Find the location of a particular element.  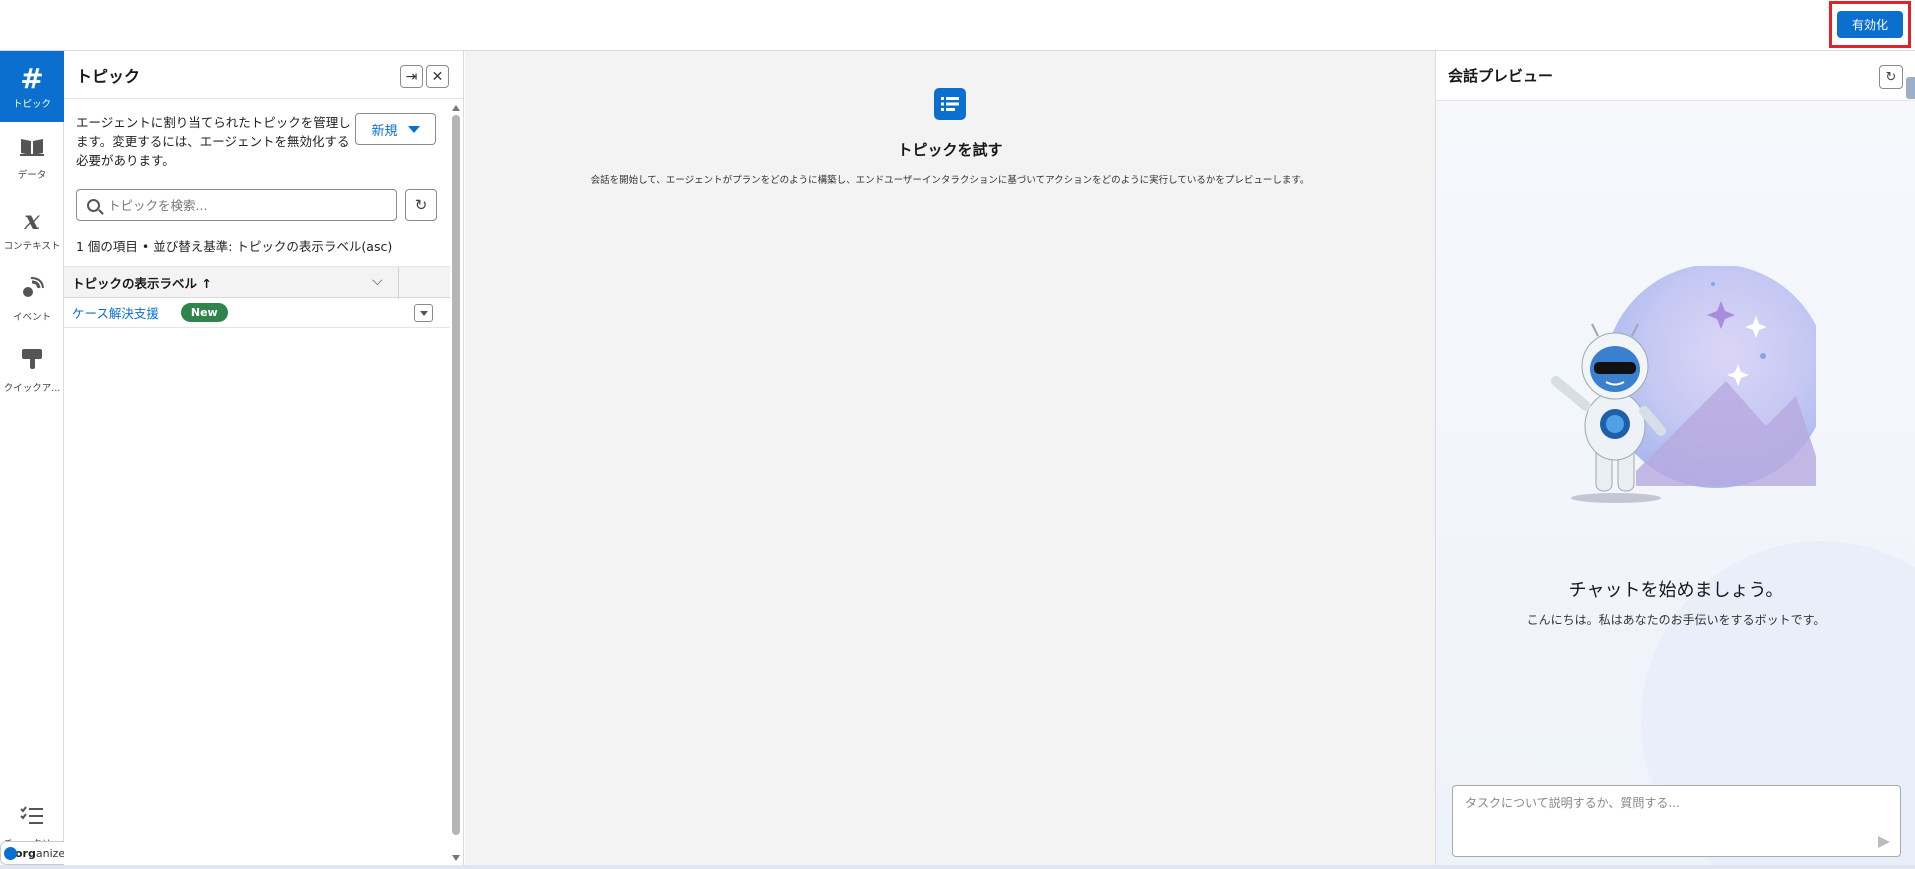

status-badge: New is located at coordinates (204, 312).